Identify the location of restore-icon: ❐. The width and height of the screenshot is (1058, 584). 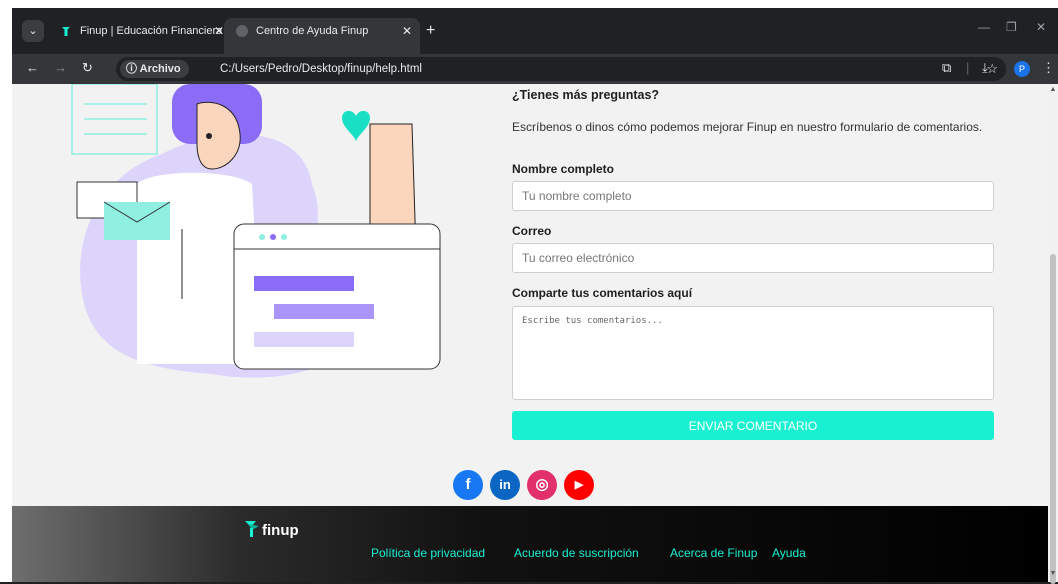
(1011, 27).